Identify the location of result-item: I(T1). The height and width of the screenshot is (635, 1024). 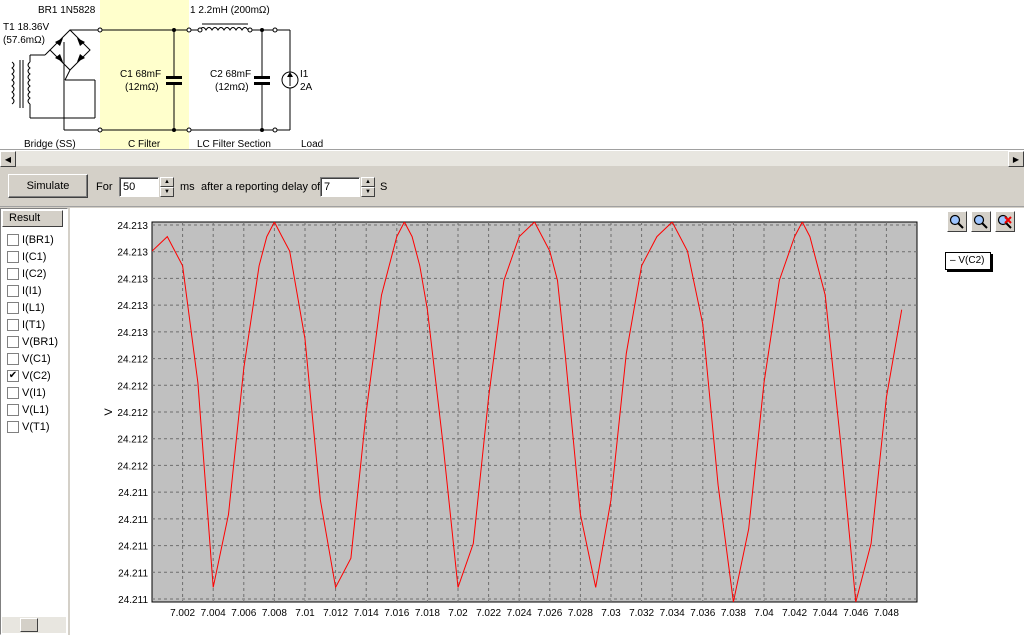
(26, 324).